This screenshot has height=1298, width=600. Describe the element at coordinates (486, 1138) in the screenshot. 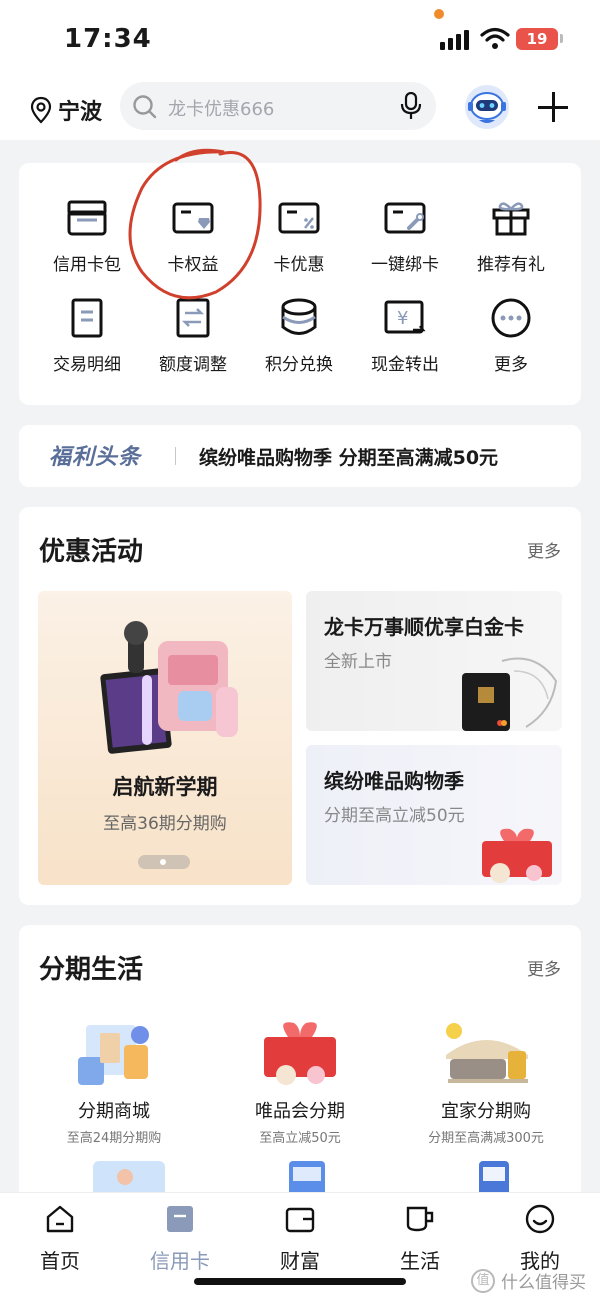

I see `installment-item-sub: 分期至高满减300元` at that location.